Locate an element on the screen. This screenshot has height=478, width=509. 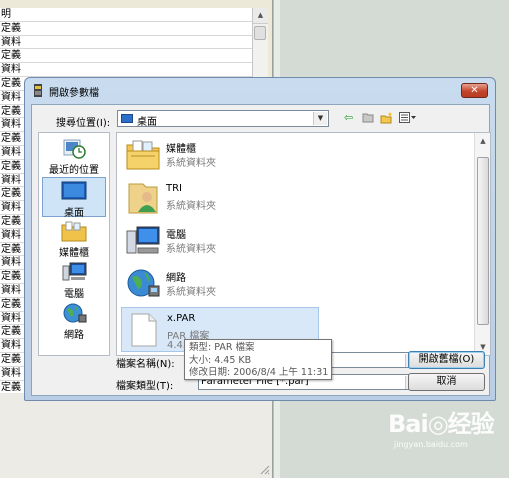
place-desktop: 桌面 is located at coordinates (74, 198).